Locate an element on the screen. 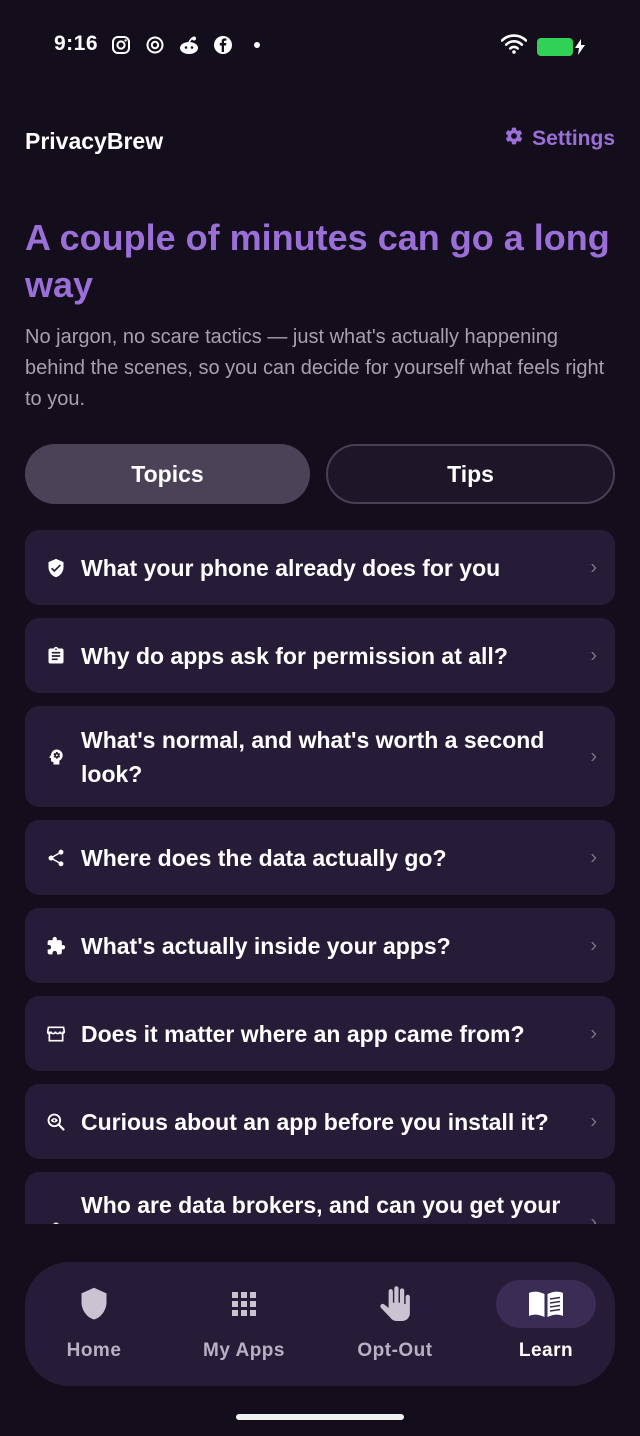 This screenshot has width=640, height=1436. notification-icons is located at coordinates (185, 45).